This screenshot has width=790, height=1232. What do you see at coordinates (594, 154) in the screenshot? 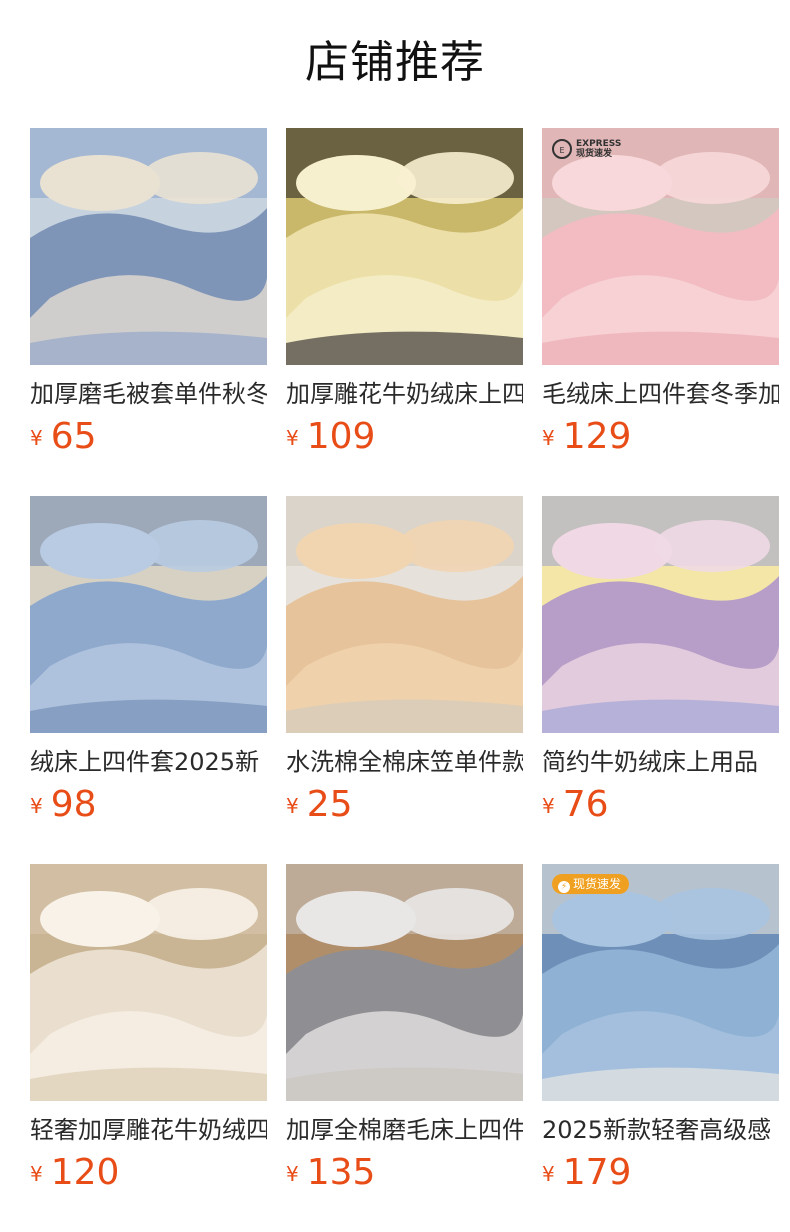
I see `express-line-2: 现货速发` at bounding box center [594, 154].